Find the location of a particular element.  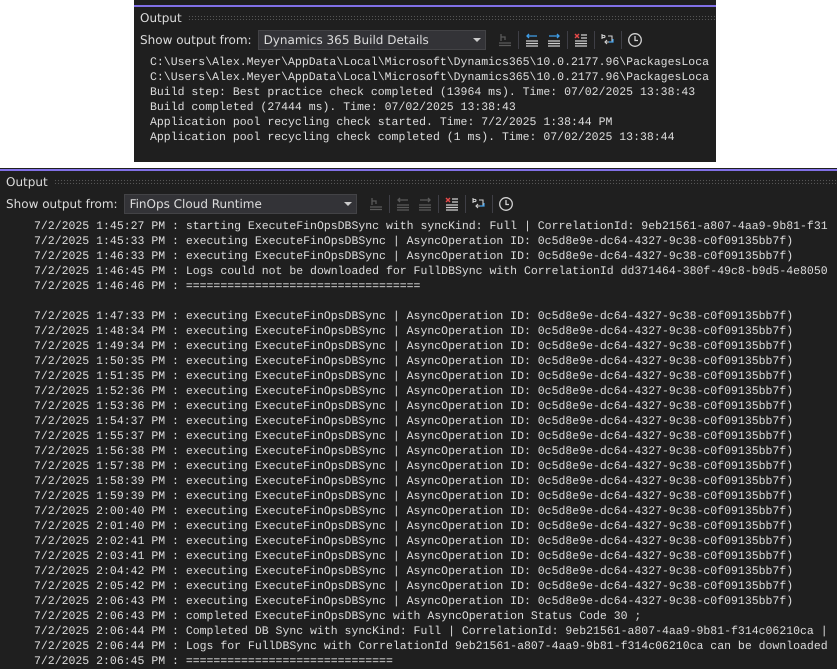

log-line: Application pool recycling check completed (1 ms). Time: 07/02/2025 13:38:44 is located at coordinates (412, 137).